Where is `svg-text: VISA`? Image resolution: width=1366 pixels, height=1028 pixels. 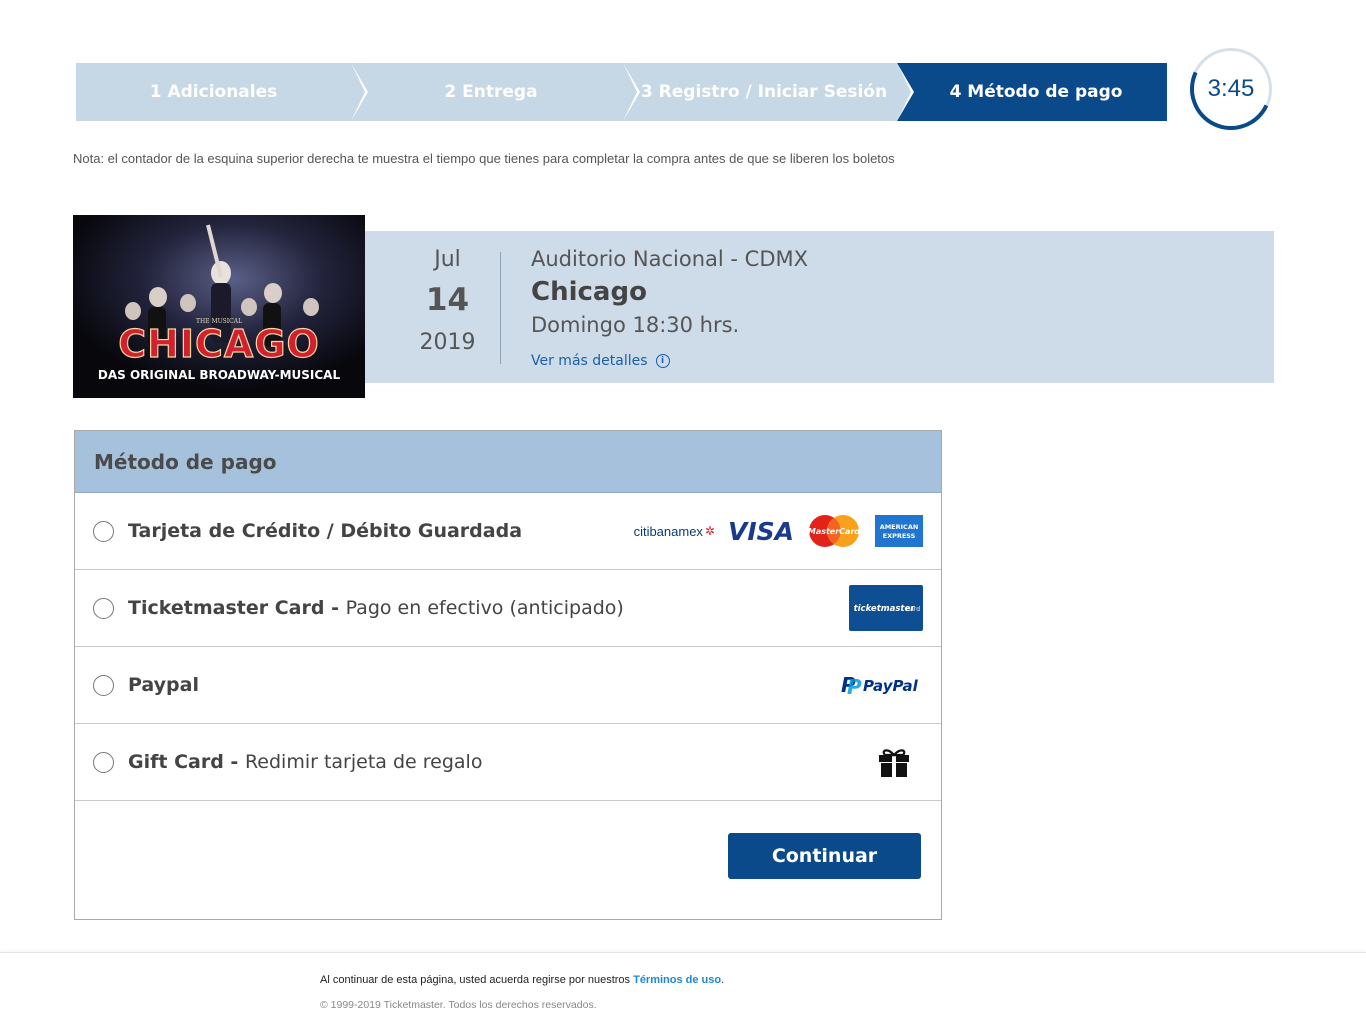
svg-text: VISA is located at coordinates (761, 531).